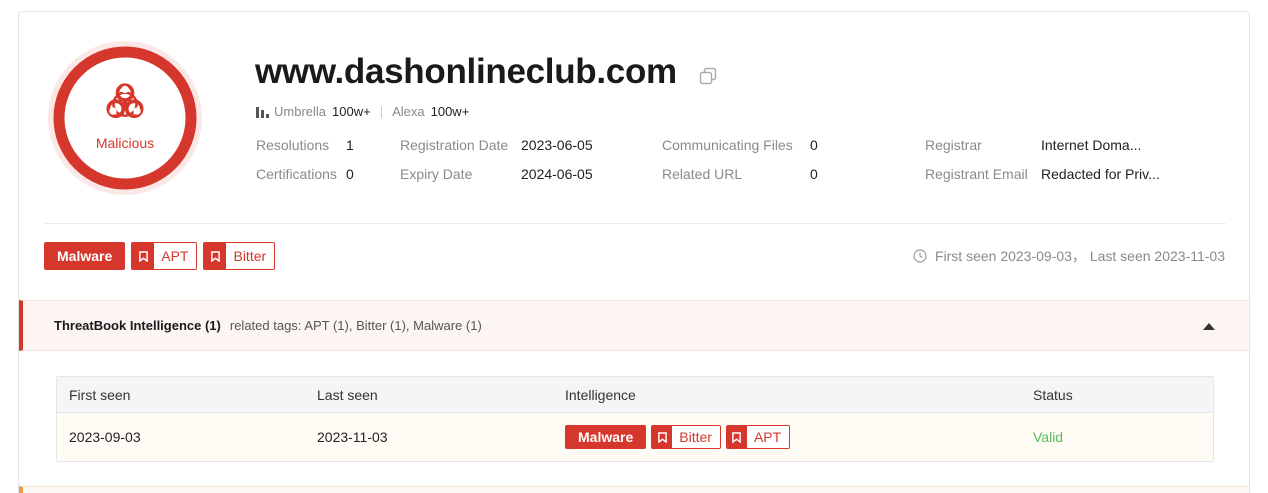 The width and height of the screenshot is (1268, 493). I want to click on bar-chart-icon, so click(262, 112).